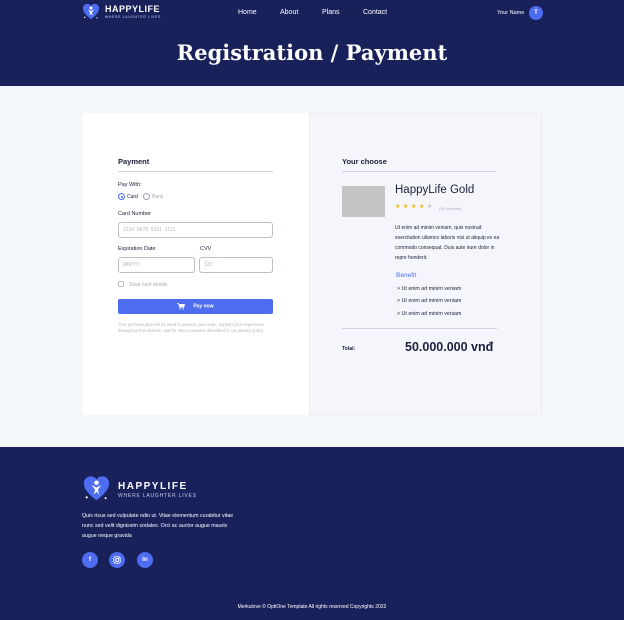 The image size is (624, 620). Describe the element at coordinates (90, 560) in the screenshot. I see `facebook-icon: f` at that location.